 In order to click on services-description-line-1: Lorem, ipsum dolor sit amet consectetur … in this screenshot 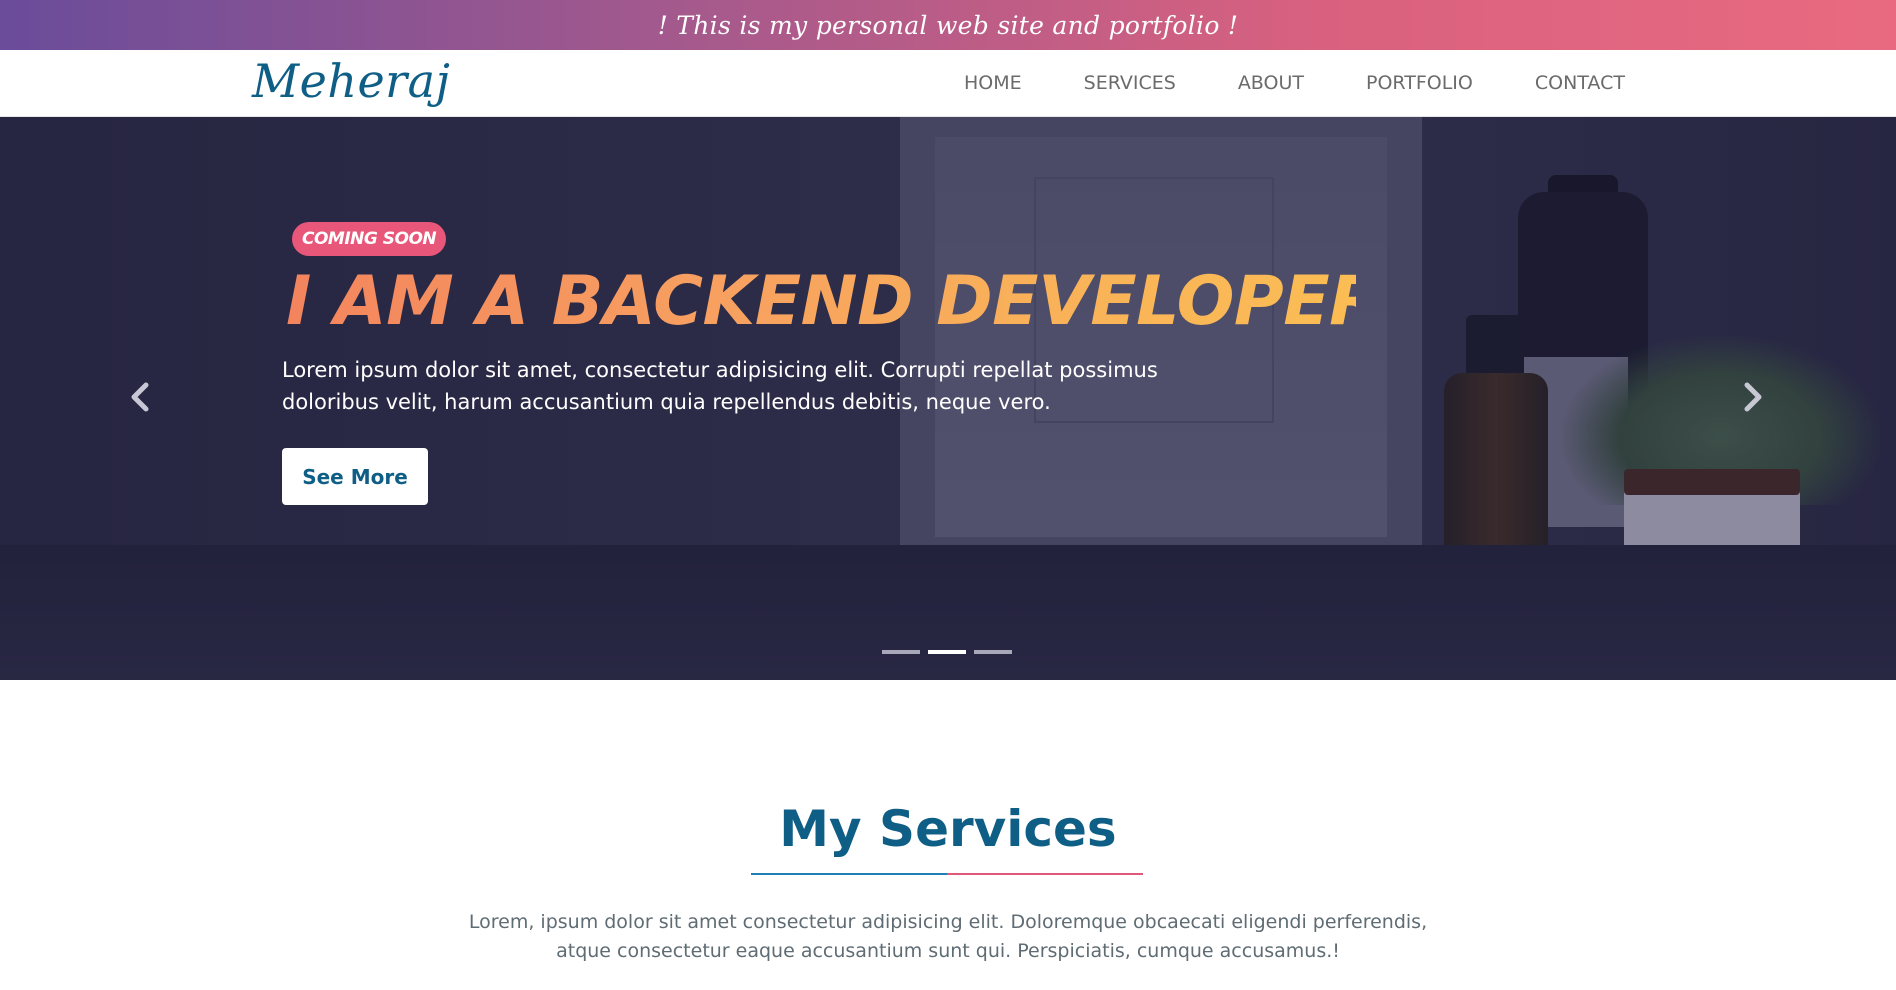, I will do `click(948, 922)`.